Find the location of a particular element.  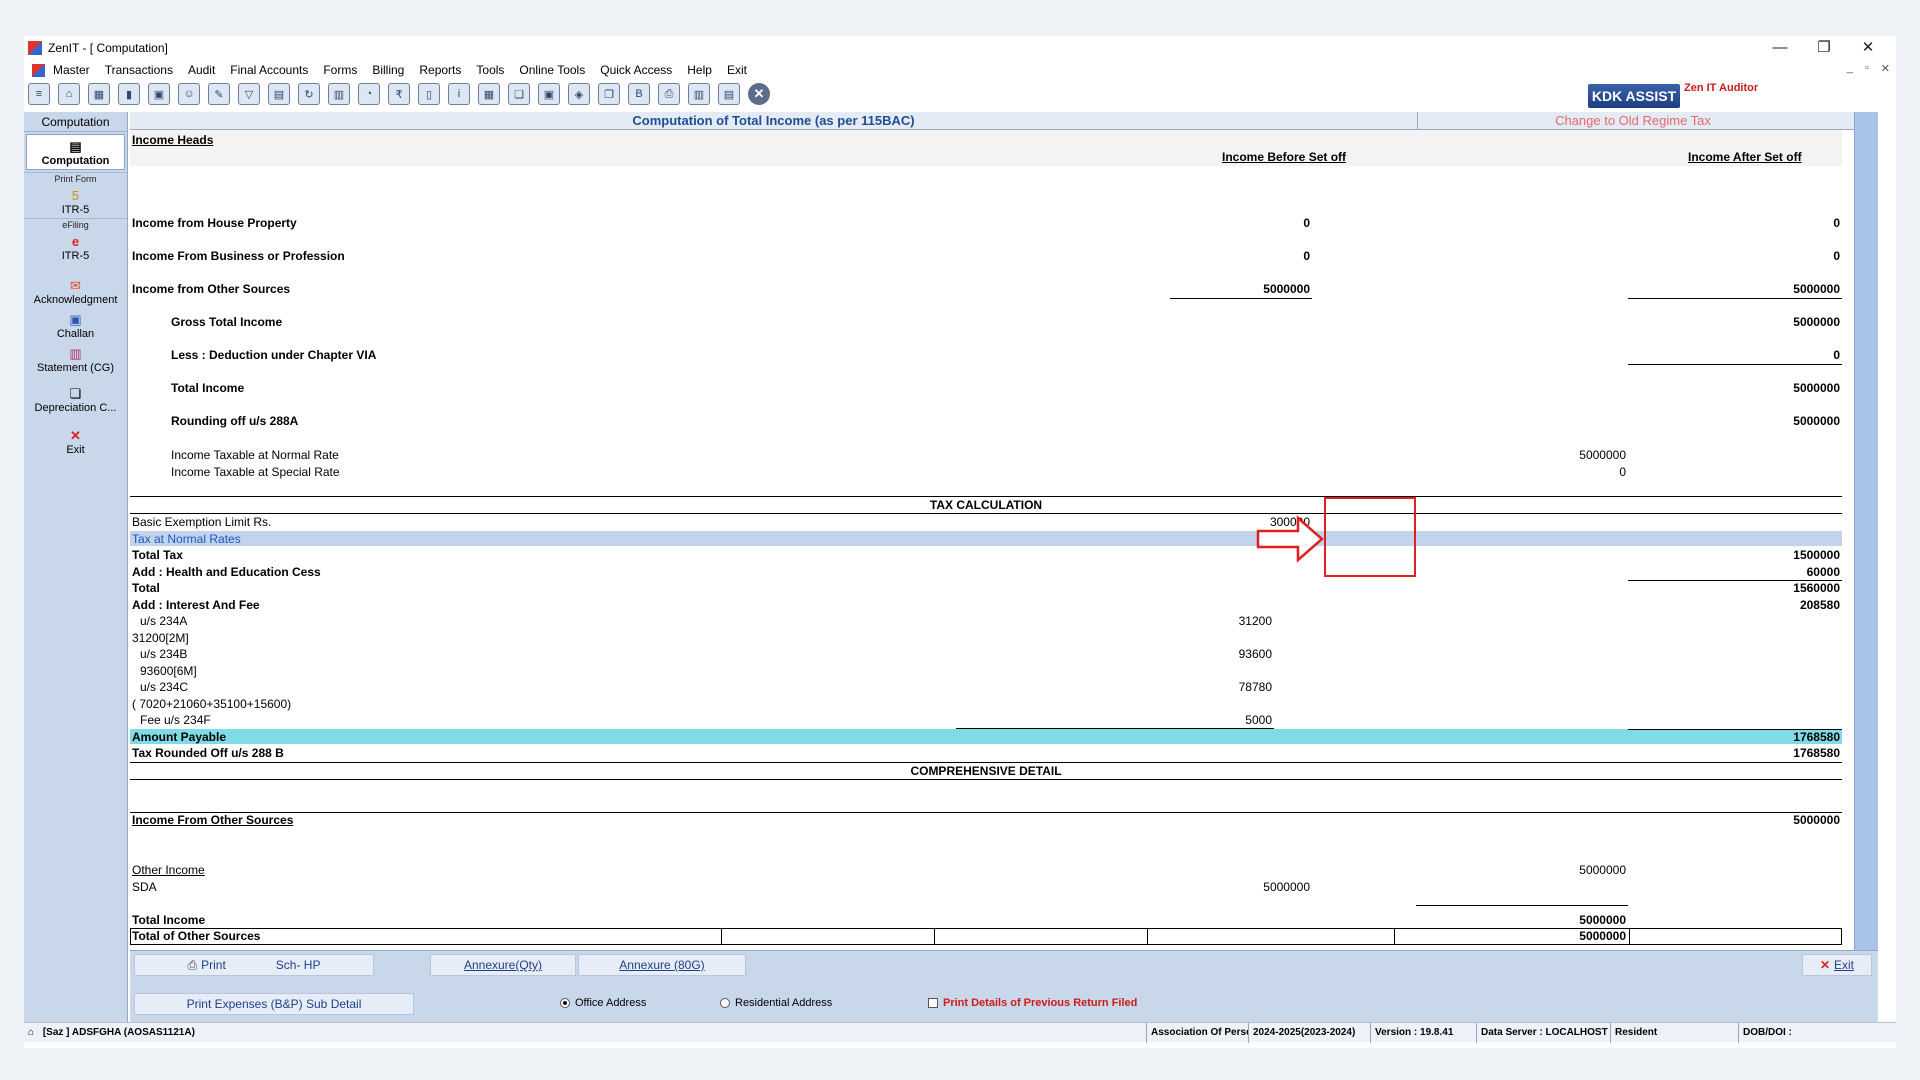

sidebar-item-challan: ▣ Challan is located at coordinates (75, 325).